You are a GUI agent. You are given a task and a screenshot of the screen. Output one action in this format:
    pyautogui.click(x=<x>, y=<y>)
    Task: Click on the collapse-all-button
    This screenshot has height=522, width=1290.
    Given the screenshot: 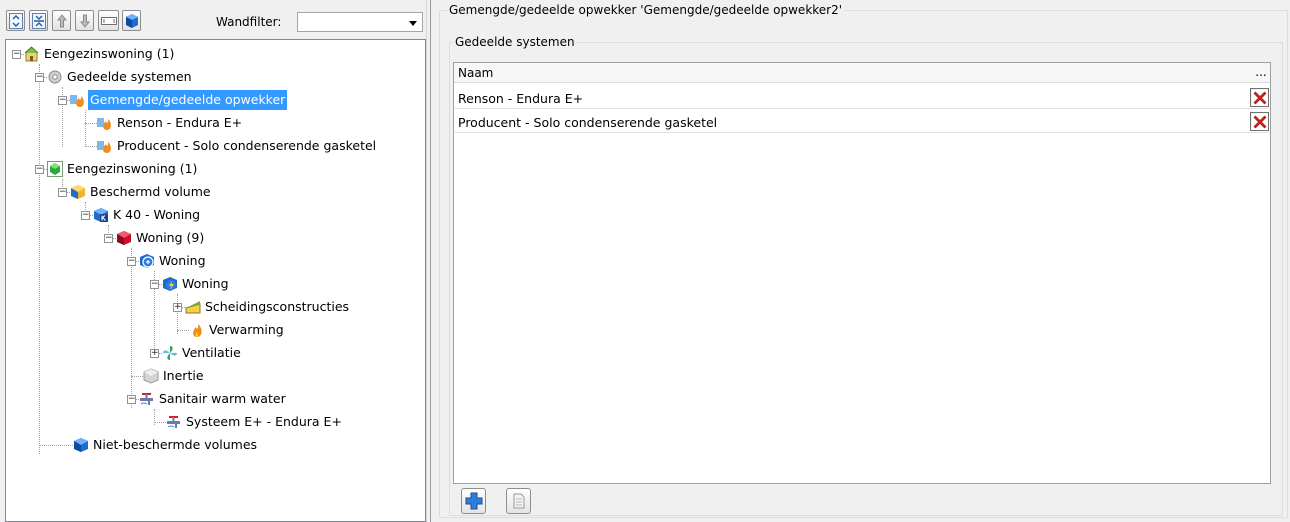 What is the action you would take?
    pyautogui.click(x=38, y=20)
    